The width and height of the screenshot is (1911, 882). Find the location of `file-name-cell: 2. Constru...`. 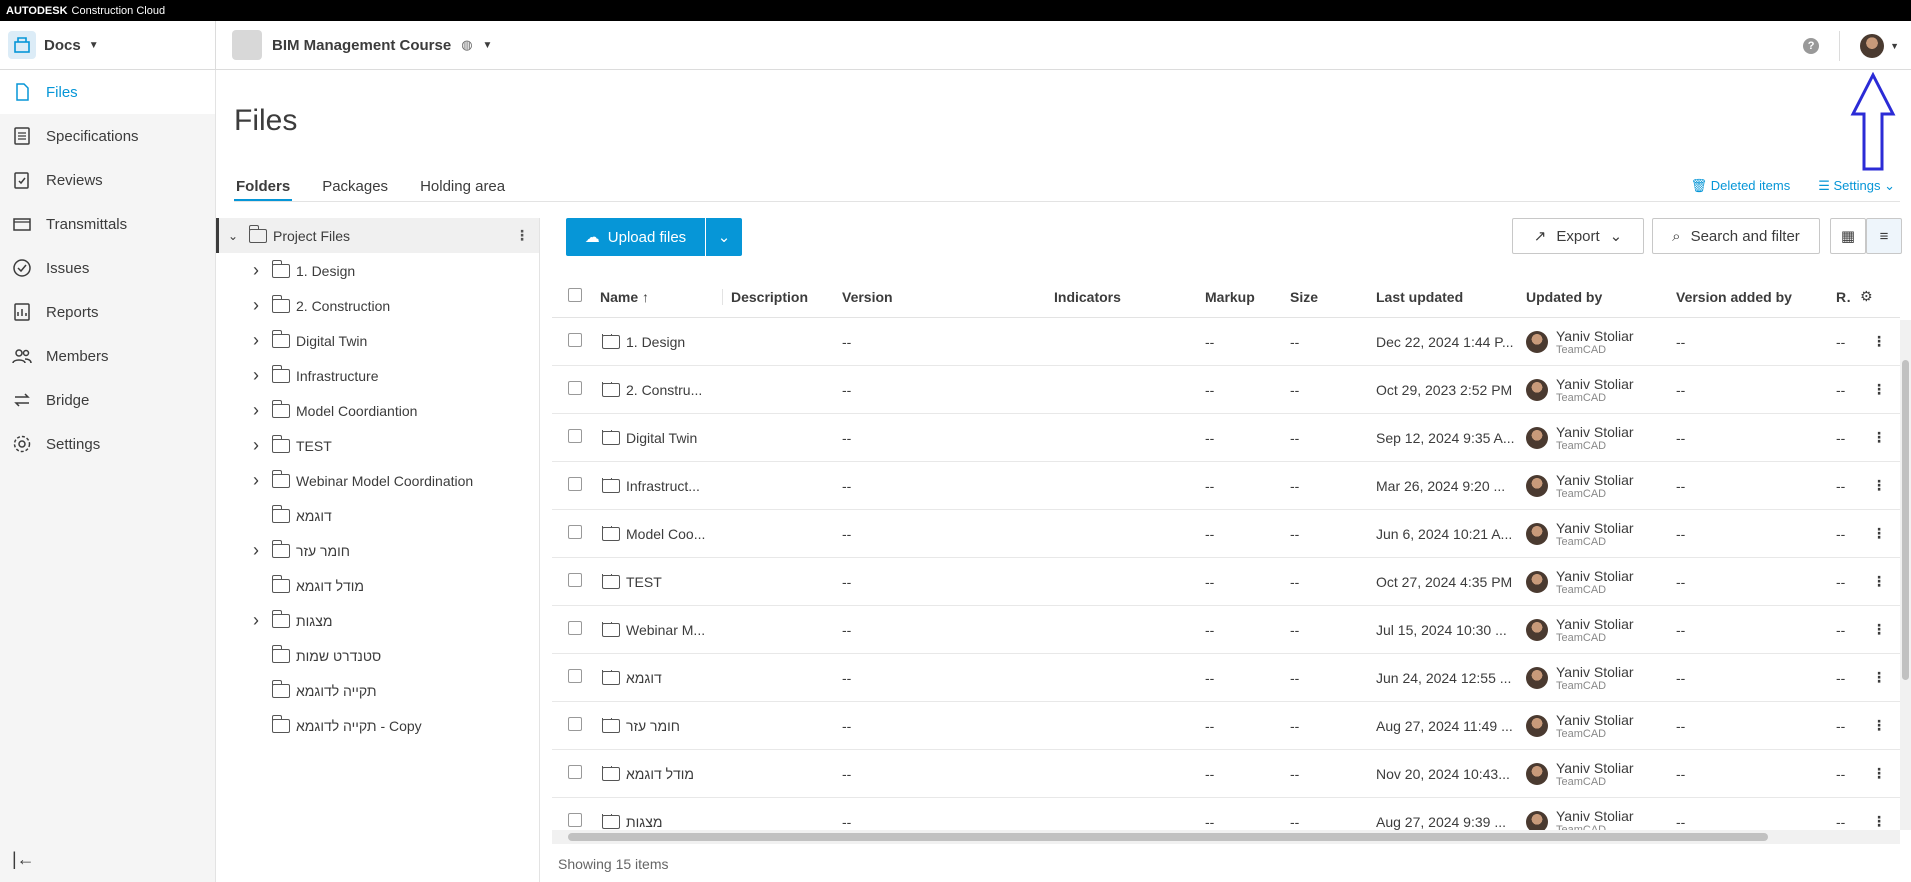

file-name-cell: 2. Constru... is located at coordinates (657, 389).